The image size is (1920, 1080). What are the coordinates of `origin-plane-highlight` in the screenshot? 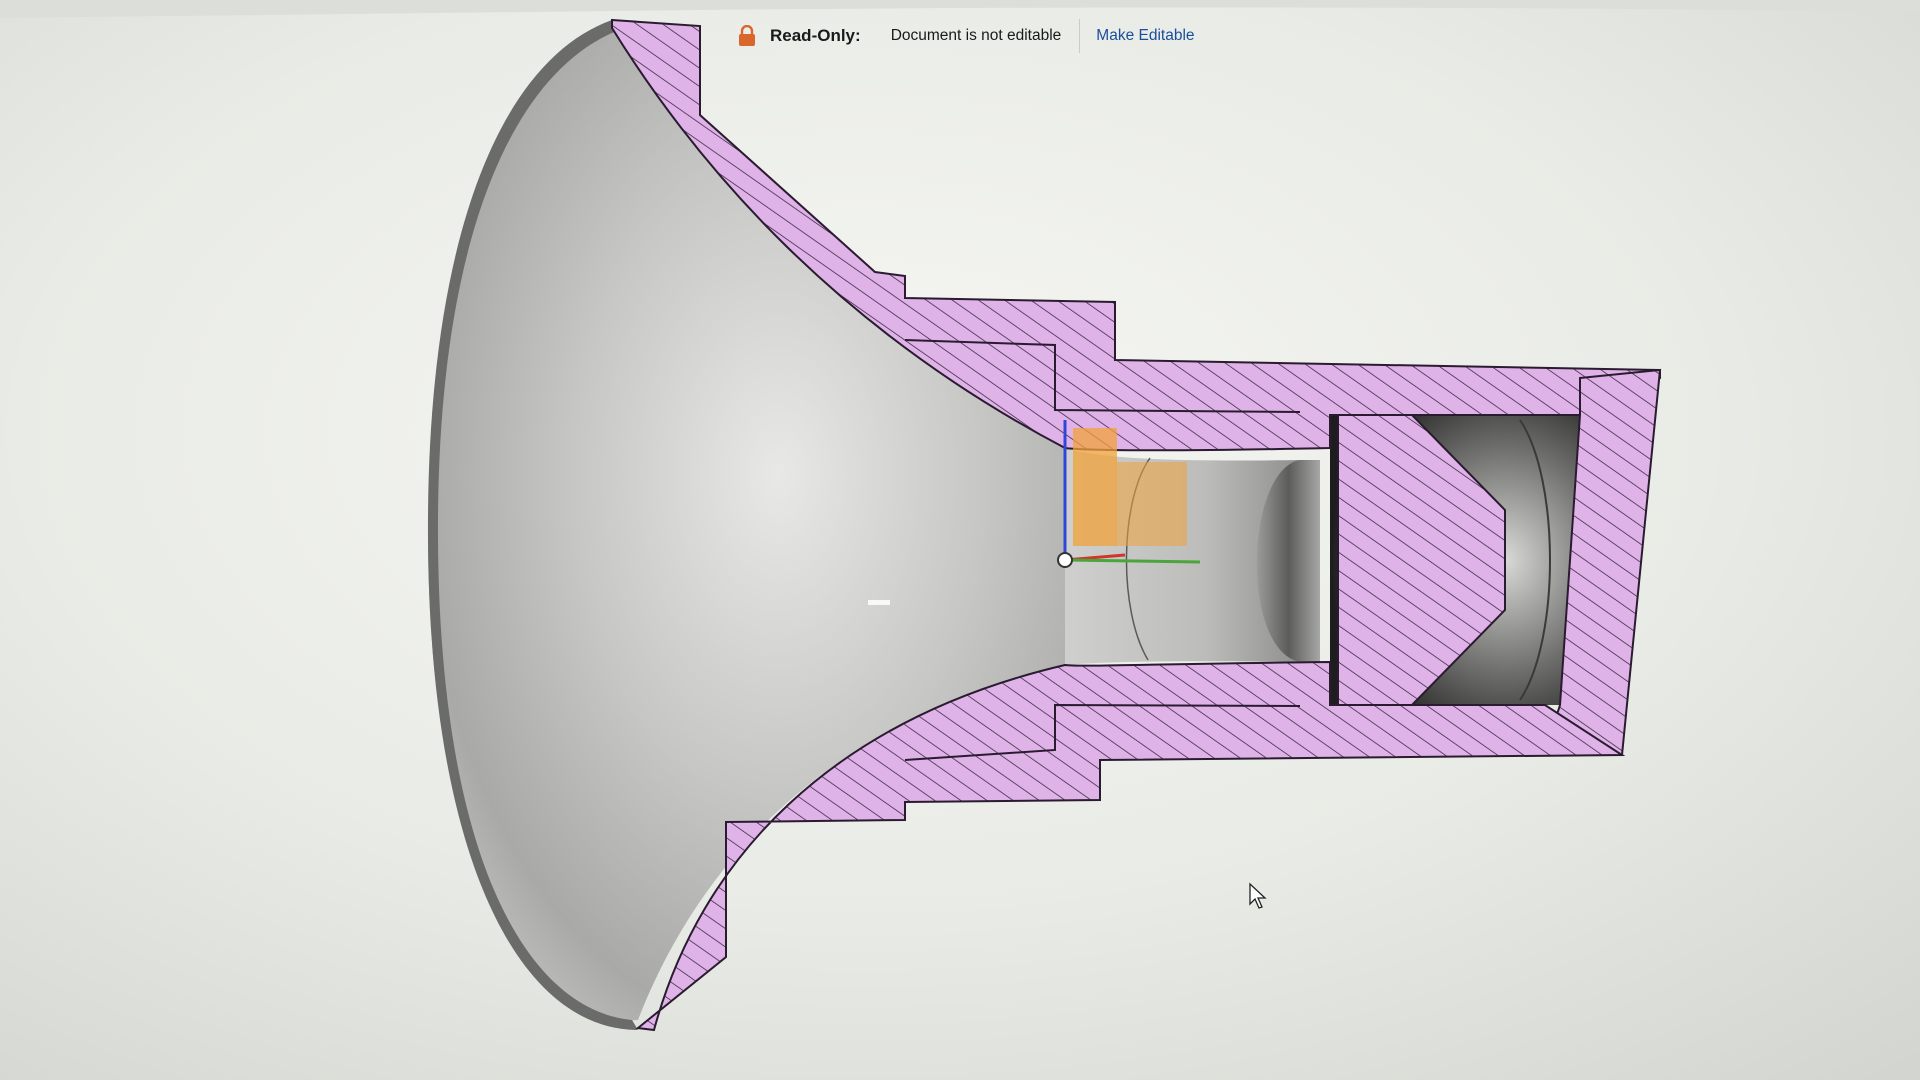 It's located at (1095, 487).